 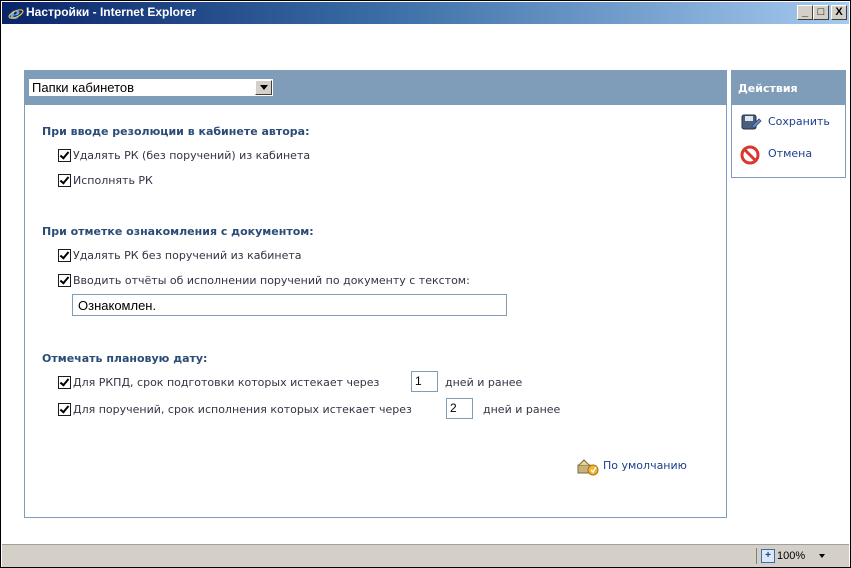 What do you see at coordinates (117, 305) in the screenshot?
I see `report-text-value: Ознакомлен.` at bounding box center [117, 305].